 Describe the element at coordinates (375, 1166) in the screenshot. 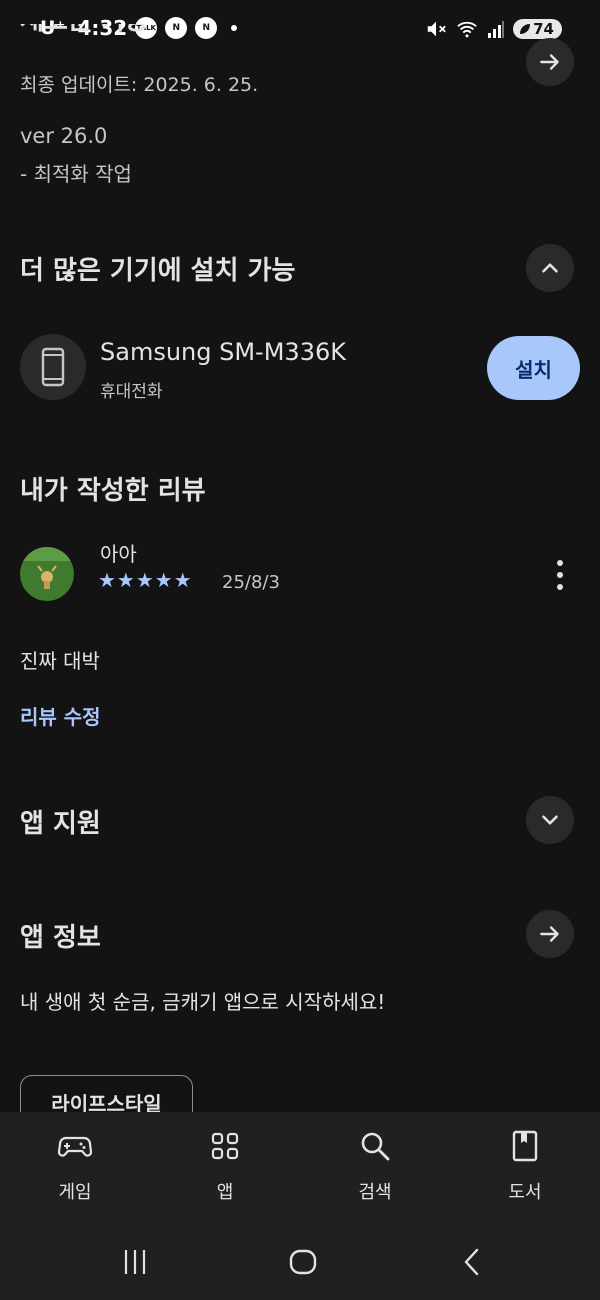

I see `nav-item-search: 검색` at that location.